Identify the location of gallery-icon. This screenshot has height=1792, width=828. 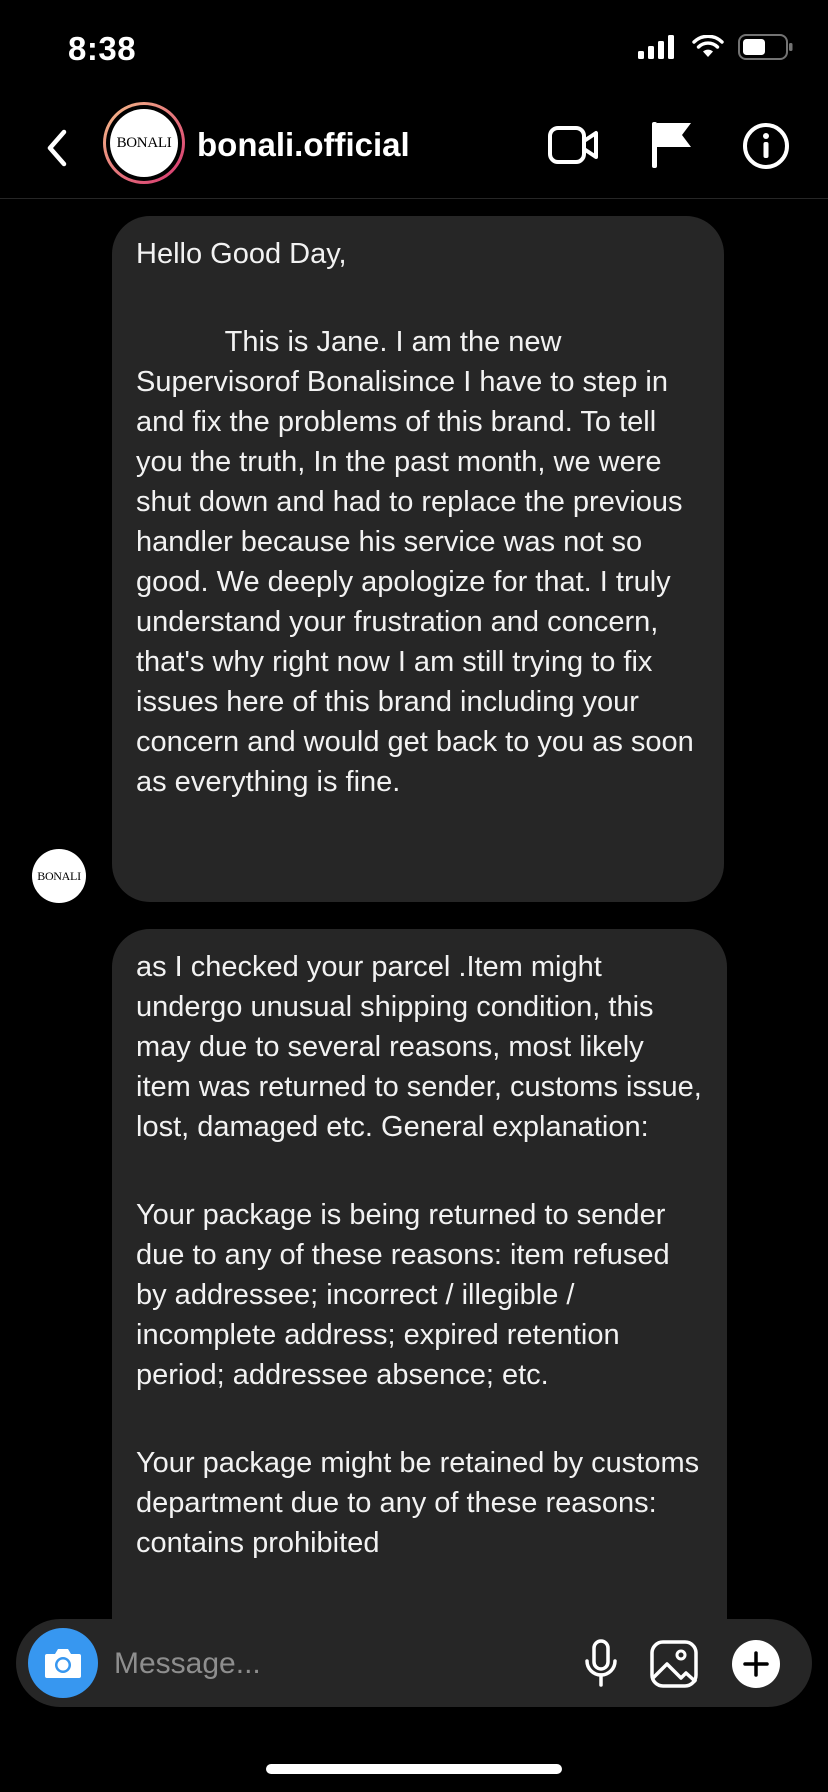
(674, 1664).